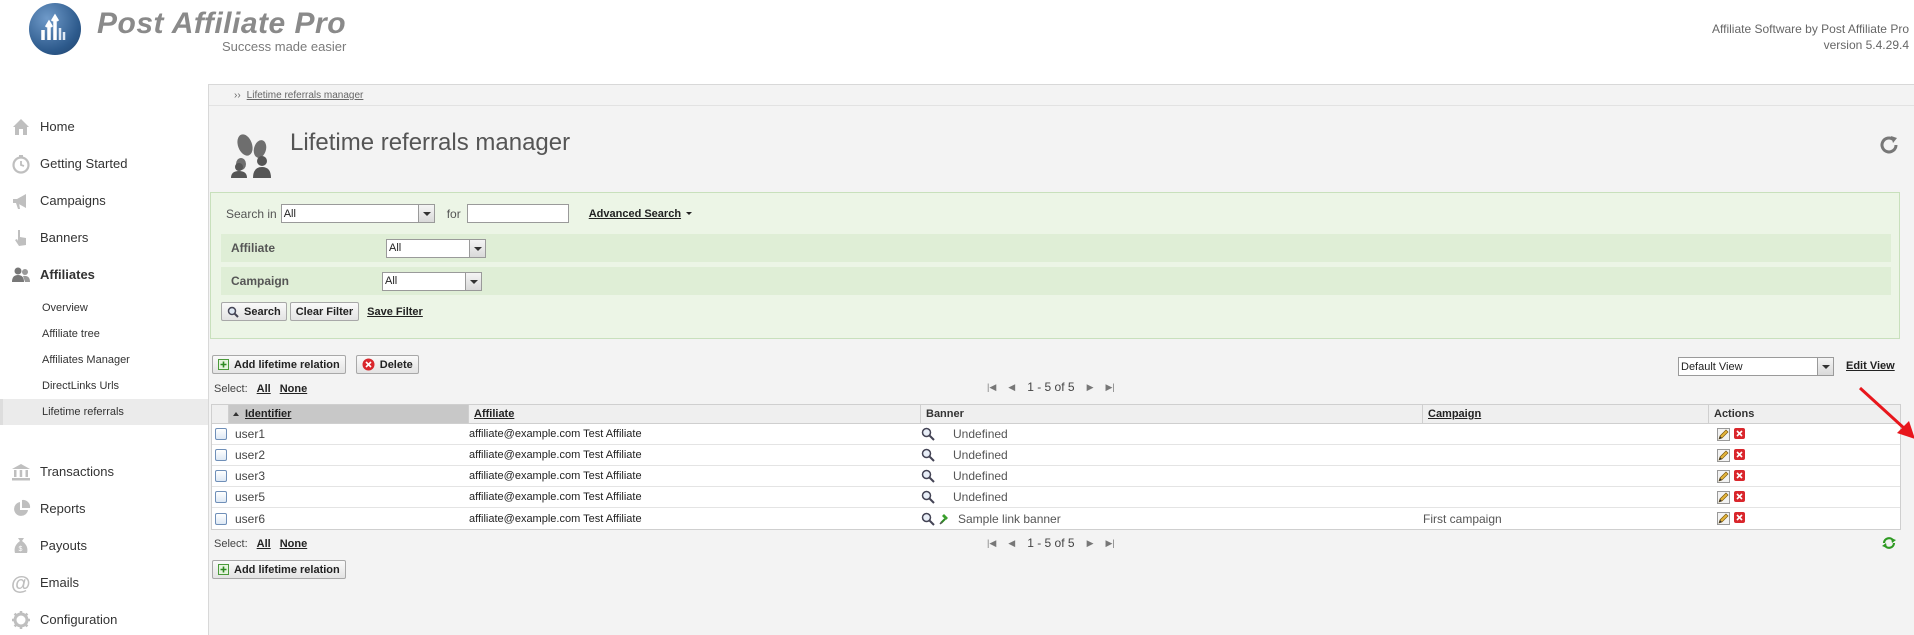 Image resolution: width=1914 pixels, height=635 pixels. Describe the element at coordinates (104, 582) in the screenshot. I see `sidebar-item-emails: @ Emails` at that location.